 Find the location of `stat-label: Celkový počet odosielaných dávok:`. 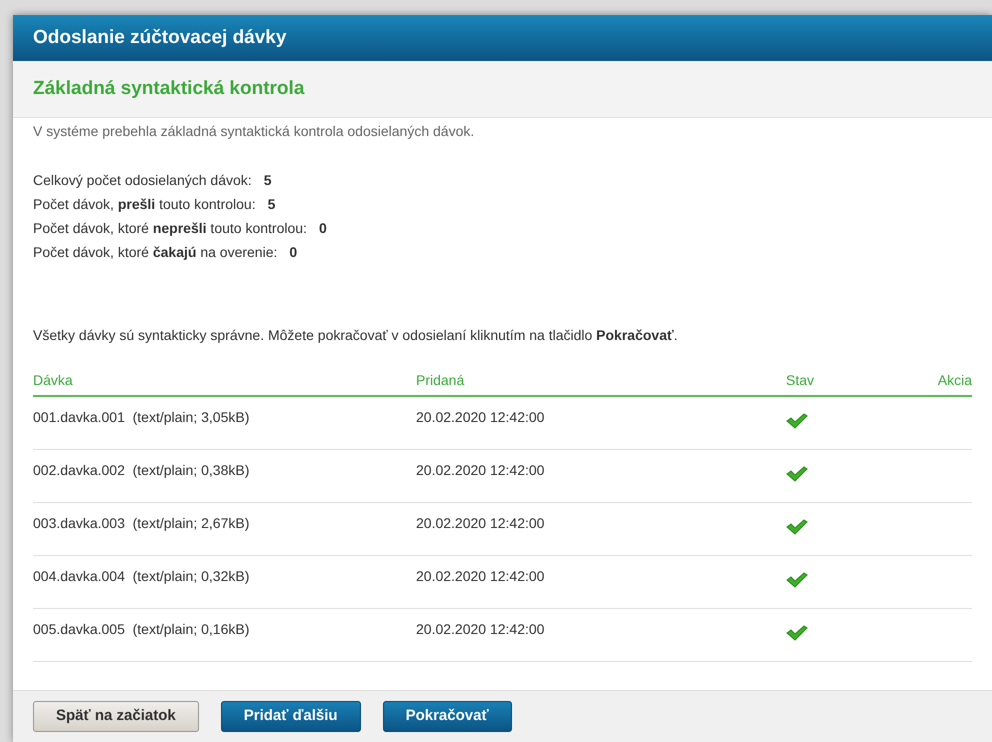

stat-label: Celkový počet odosielaných dávok: is located at coordinates (142, 180).